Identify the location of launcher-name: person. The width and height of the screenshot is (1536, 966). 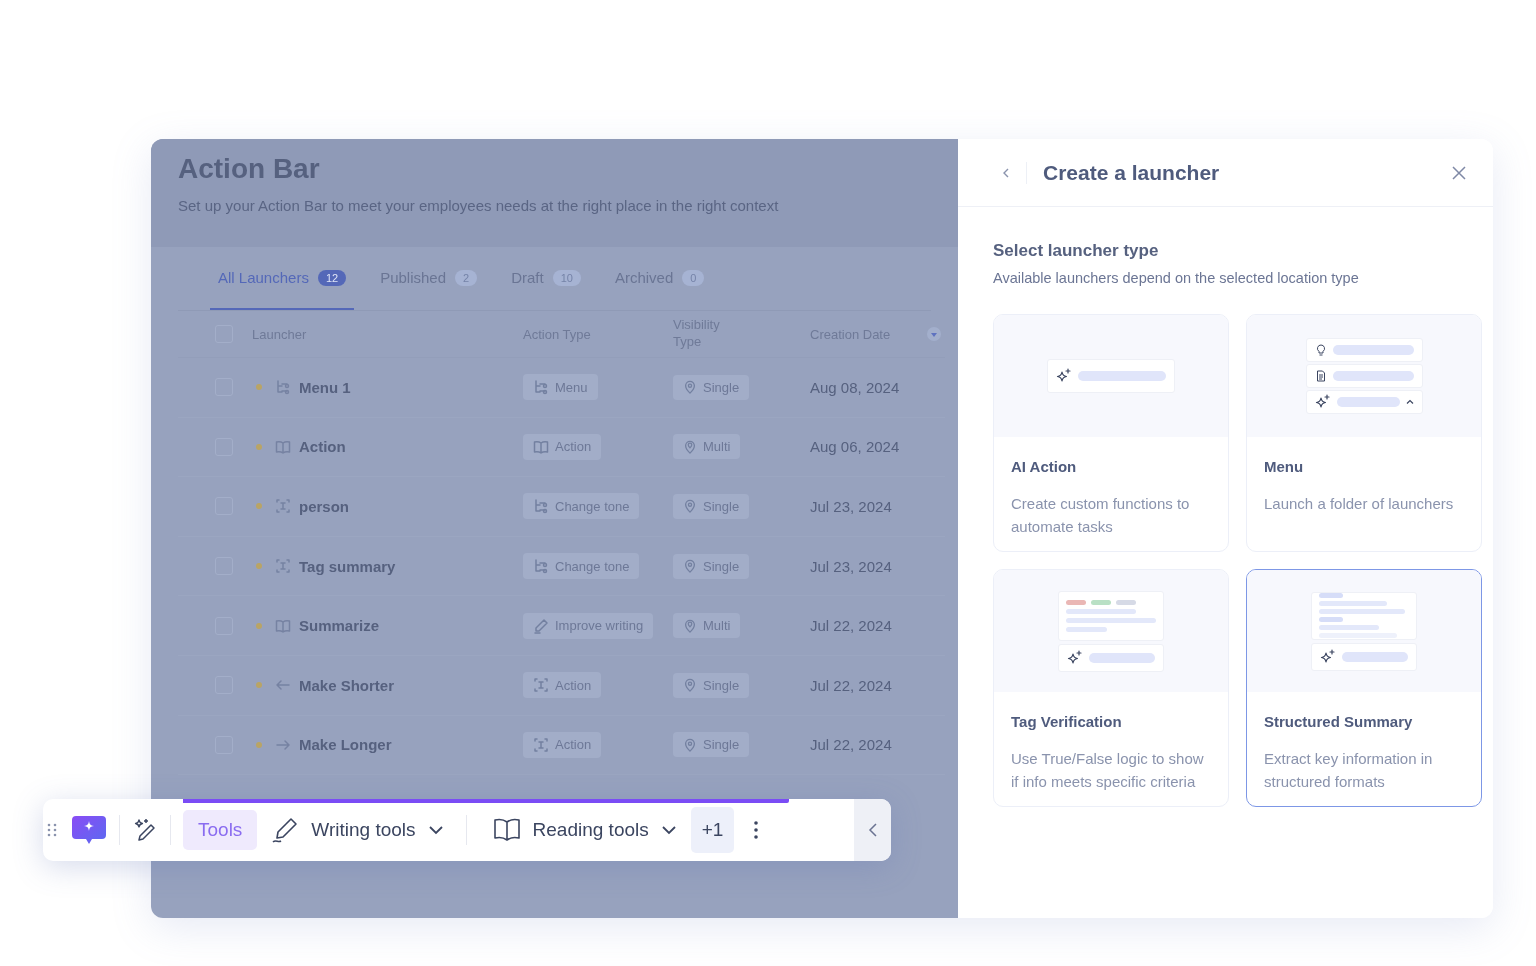
(324, 506).